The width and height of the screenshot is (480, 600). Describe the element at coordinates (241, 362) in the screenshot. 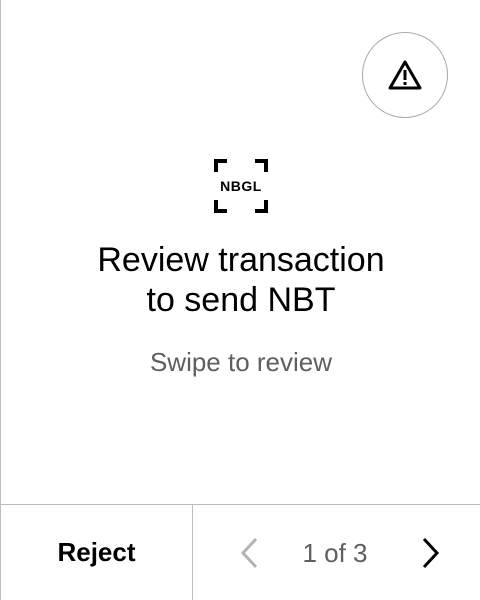

I see `review-subtitle: Swipe to review` at that location.